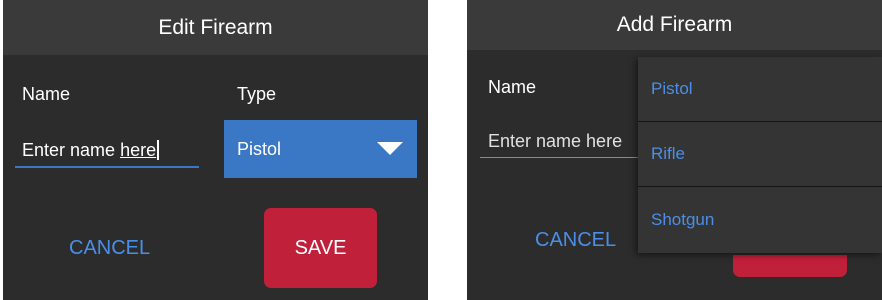  I want to click on dialog-header: Add Firearm, so click(674, 25).